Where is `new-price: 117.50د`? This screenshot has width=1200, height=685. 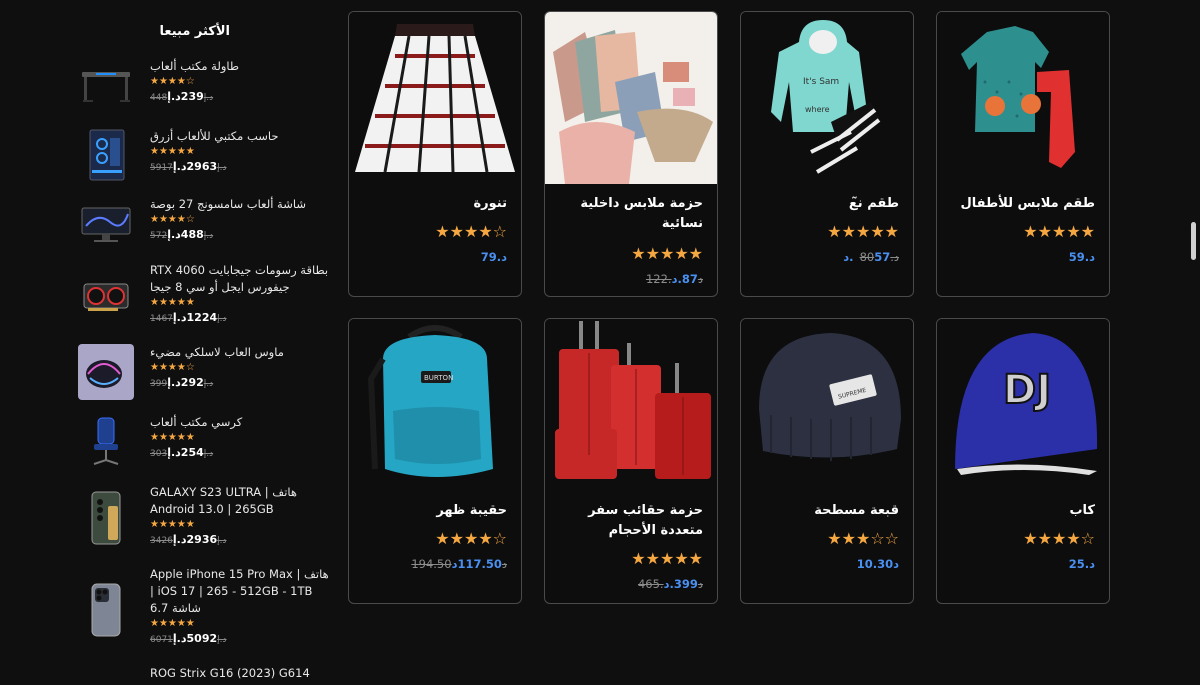 new-price: 117.50د is located at coordinates (476, 564).